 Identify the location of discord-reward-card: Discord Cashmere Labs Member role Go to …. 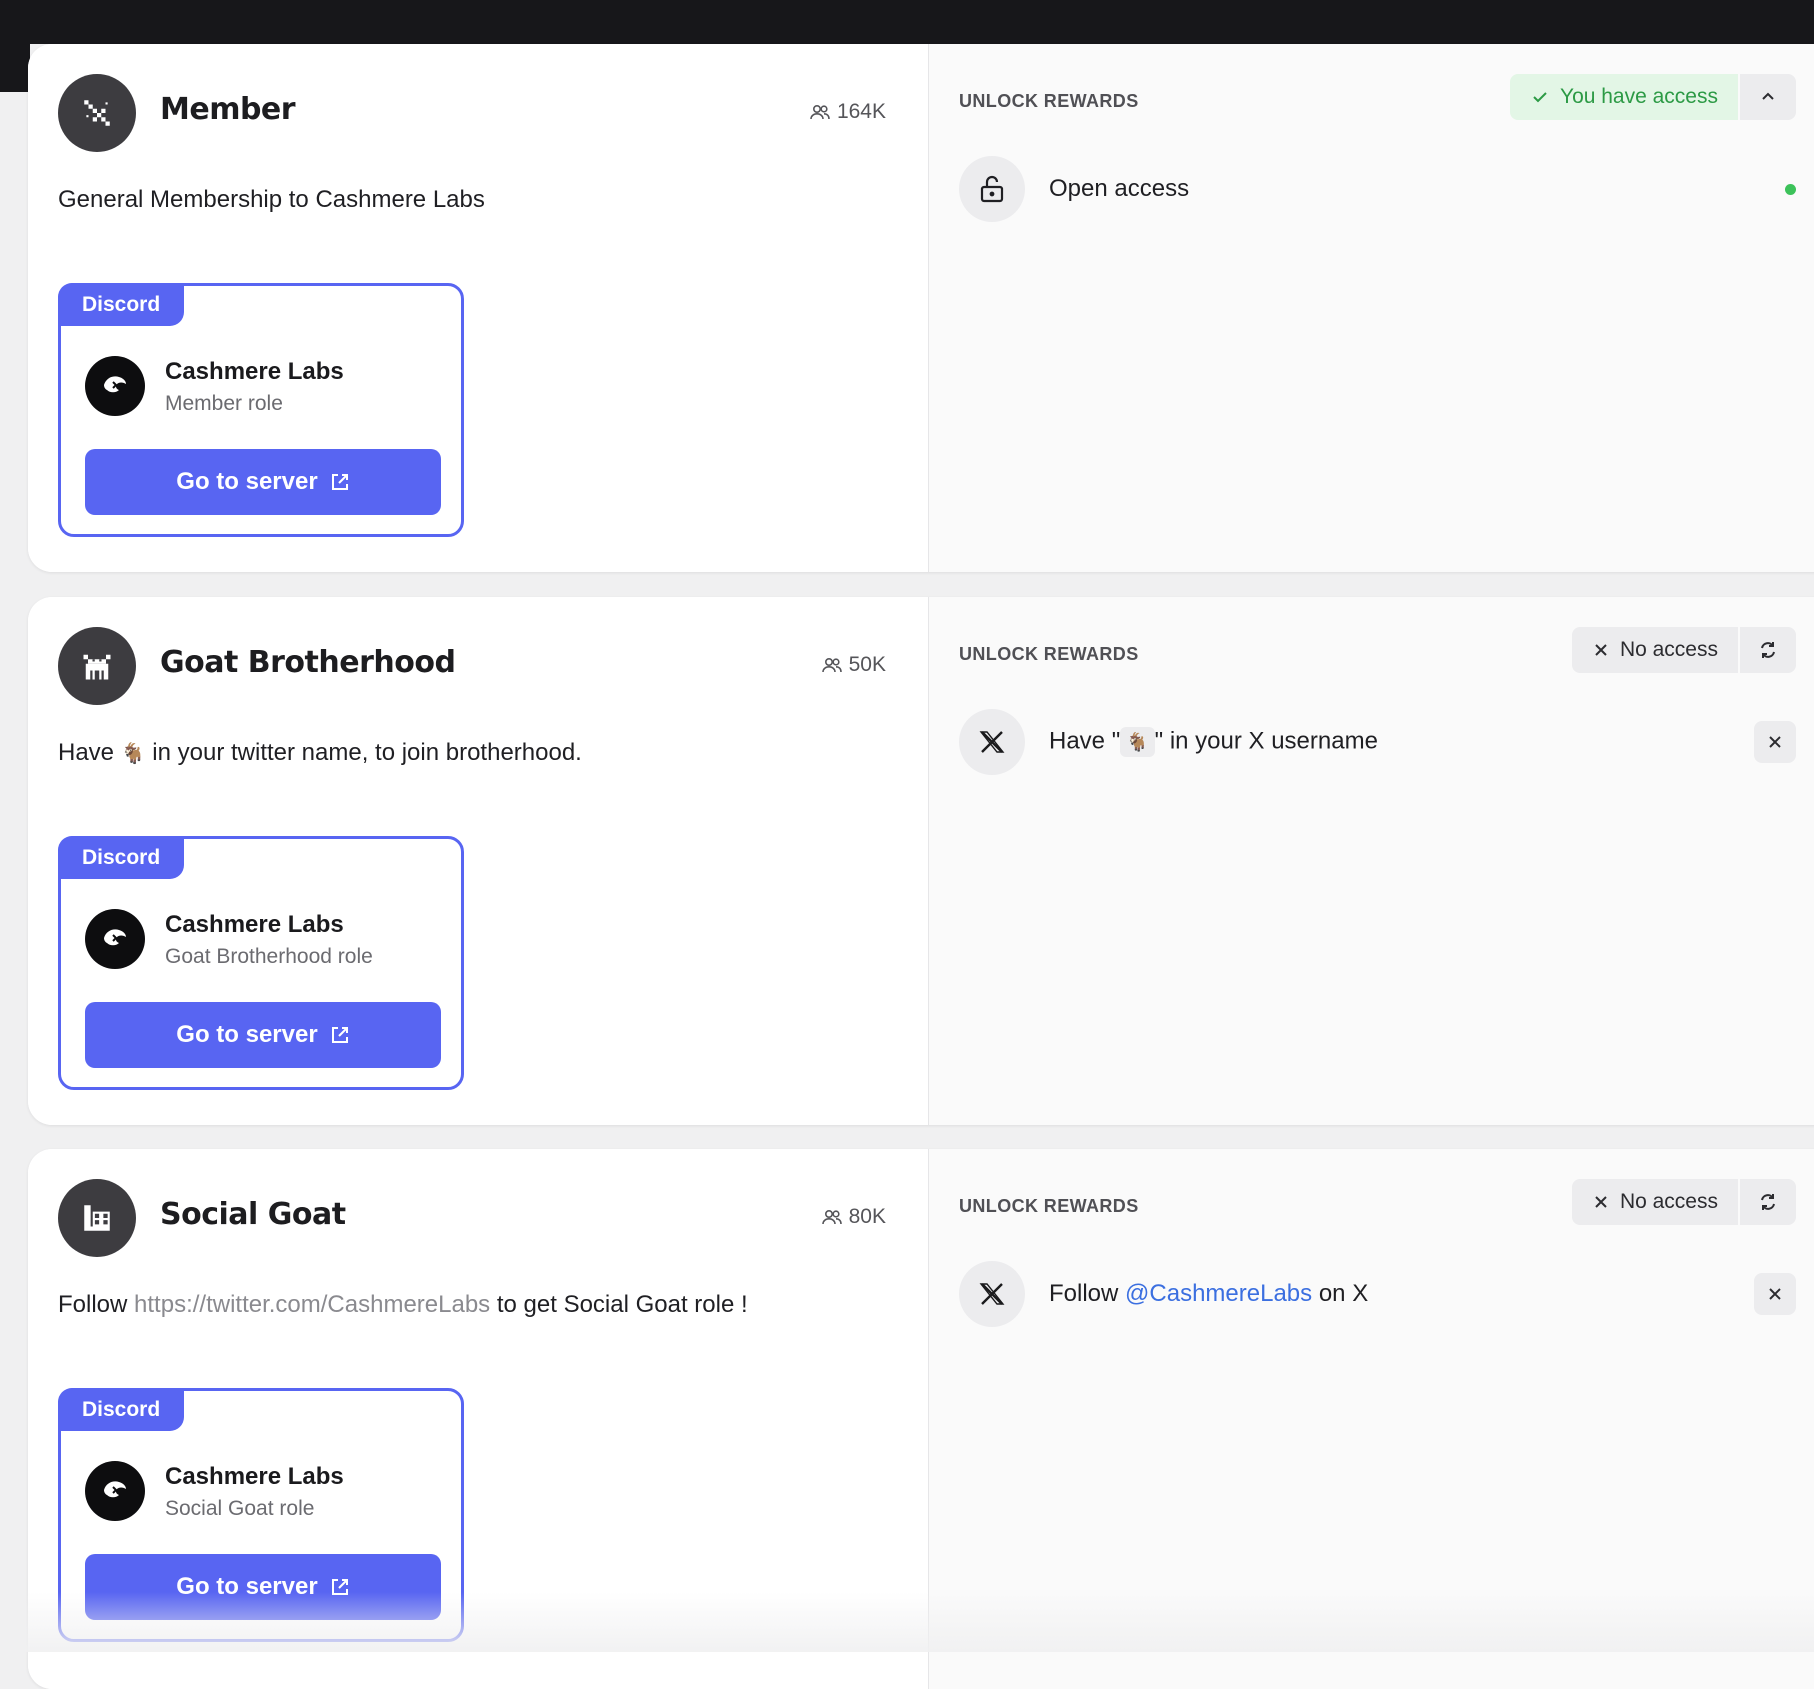
(261, 410).